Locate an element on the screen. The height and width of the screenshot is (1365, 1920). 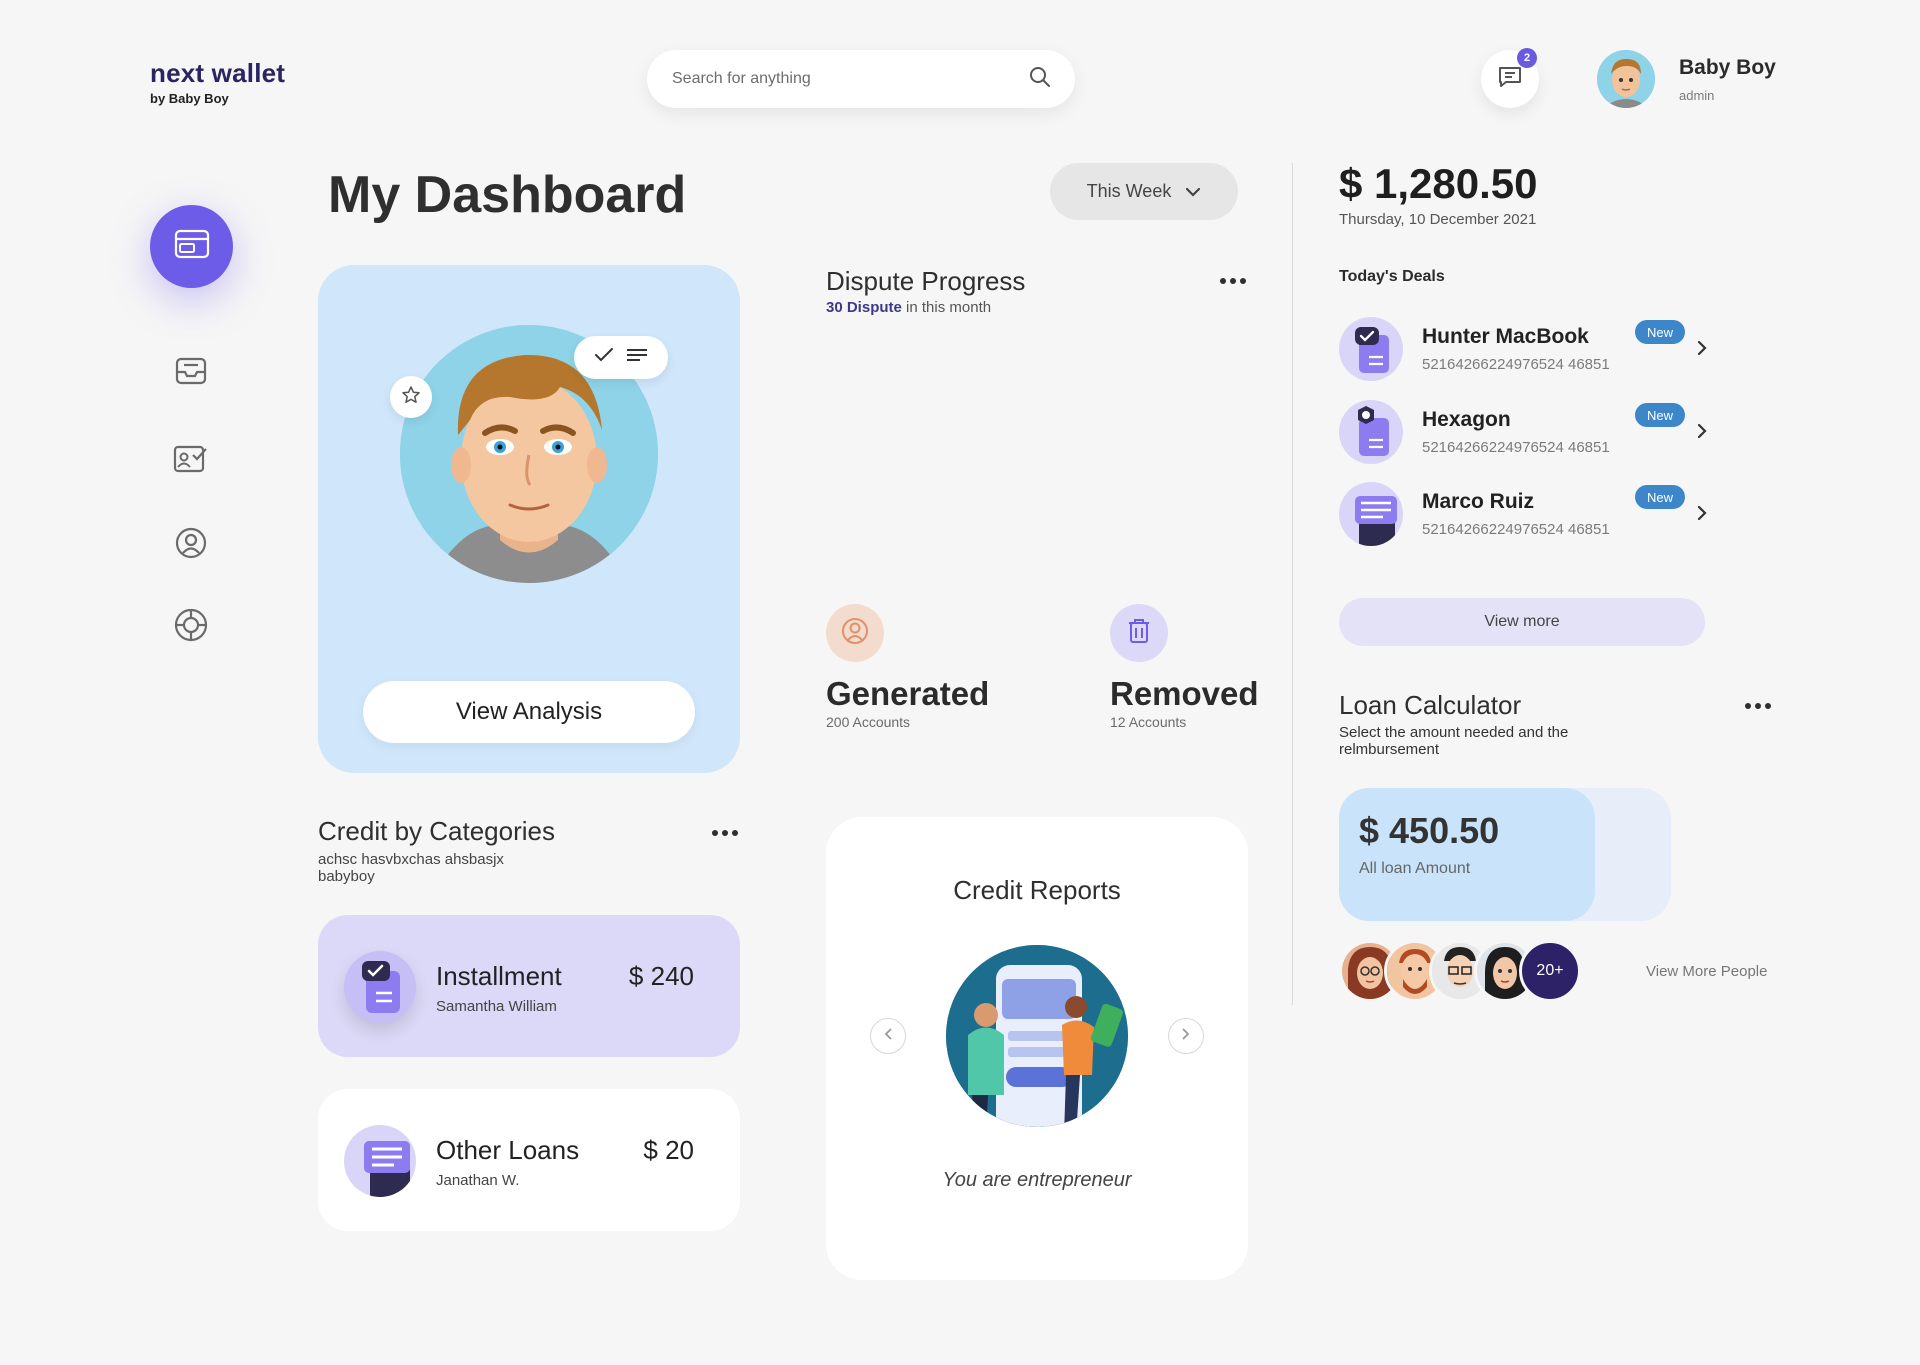
chat-icon is located at coordinates (1510, 79).